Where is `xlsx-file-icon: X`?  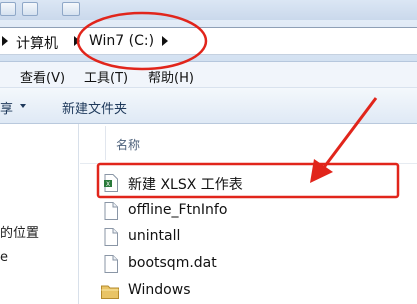
xlsx-file-icon: X is located at coordinates (111, 183).